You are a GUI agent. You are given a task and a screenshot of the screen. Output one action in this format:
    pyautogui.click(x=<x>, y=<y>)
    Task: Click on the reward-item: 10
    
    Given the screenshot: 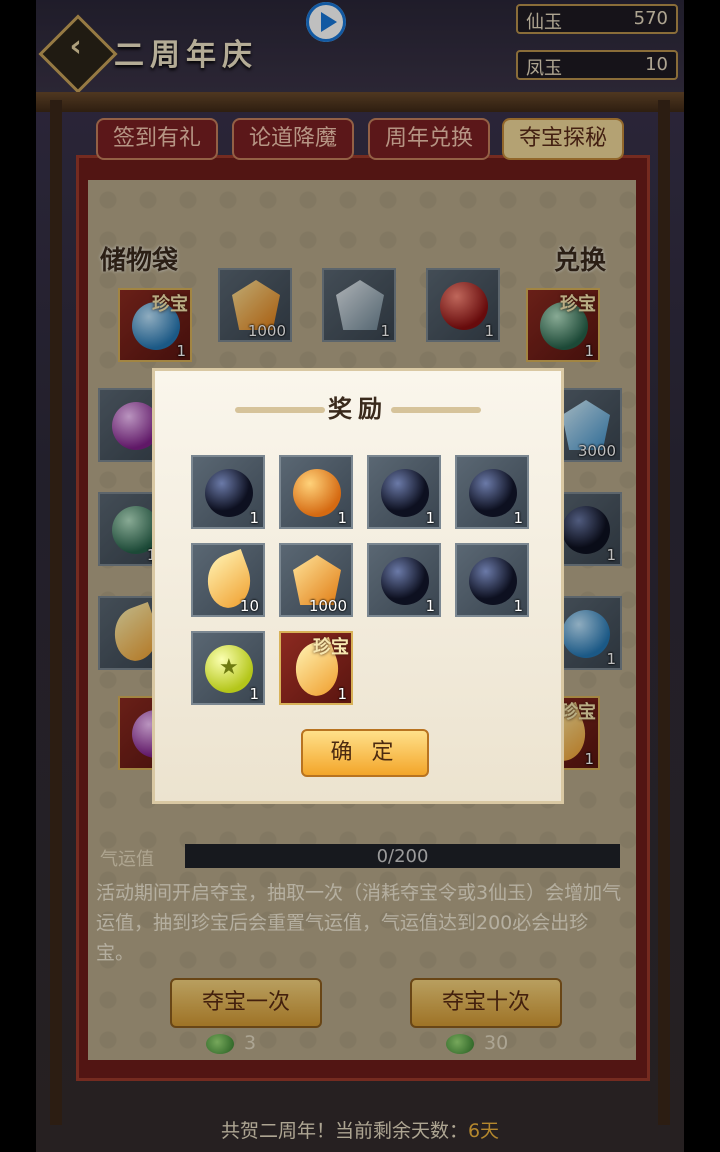 What is the action you would take?
    pyautogui.click(x=228, y=580)
    